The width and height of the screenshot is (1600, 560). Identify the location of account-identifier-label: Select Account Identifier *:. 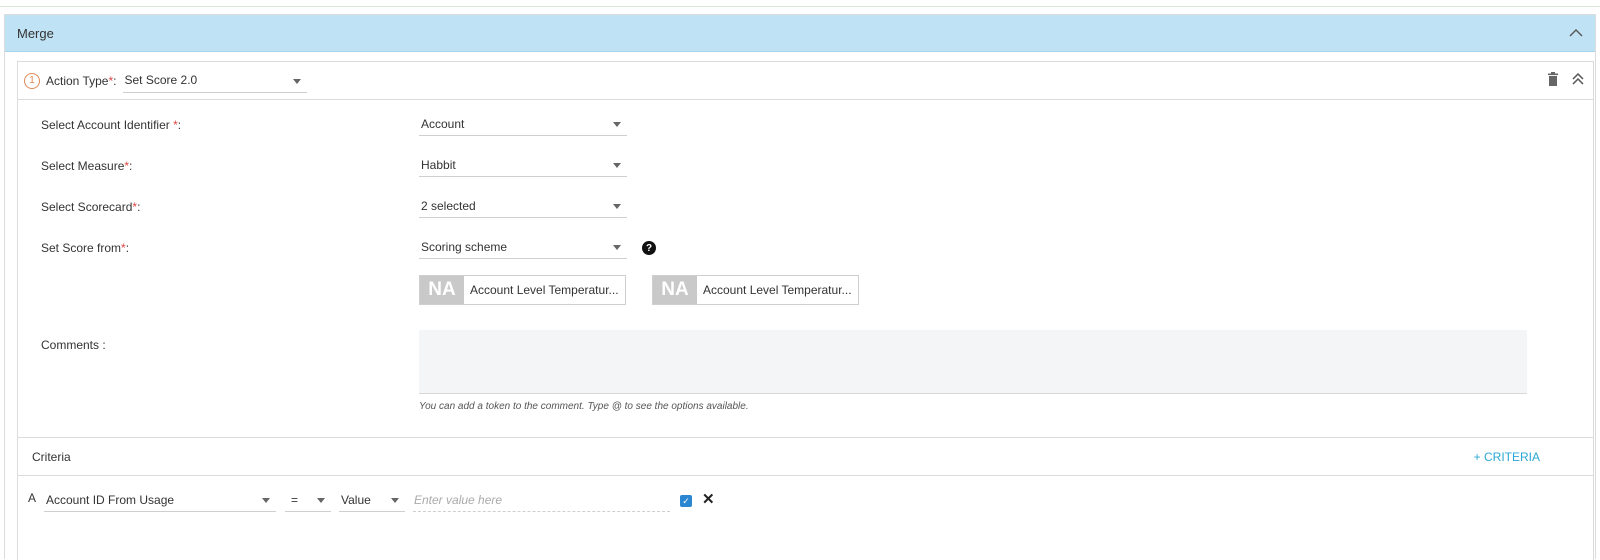
(111, 125).